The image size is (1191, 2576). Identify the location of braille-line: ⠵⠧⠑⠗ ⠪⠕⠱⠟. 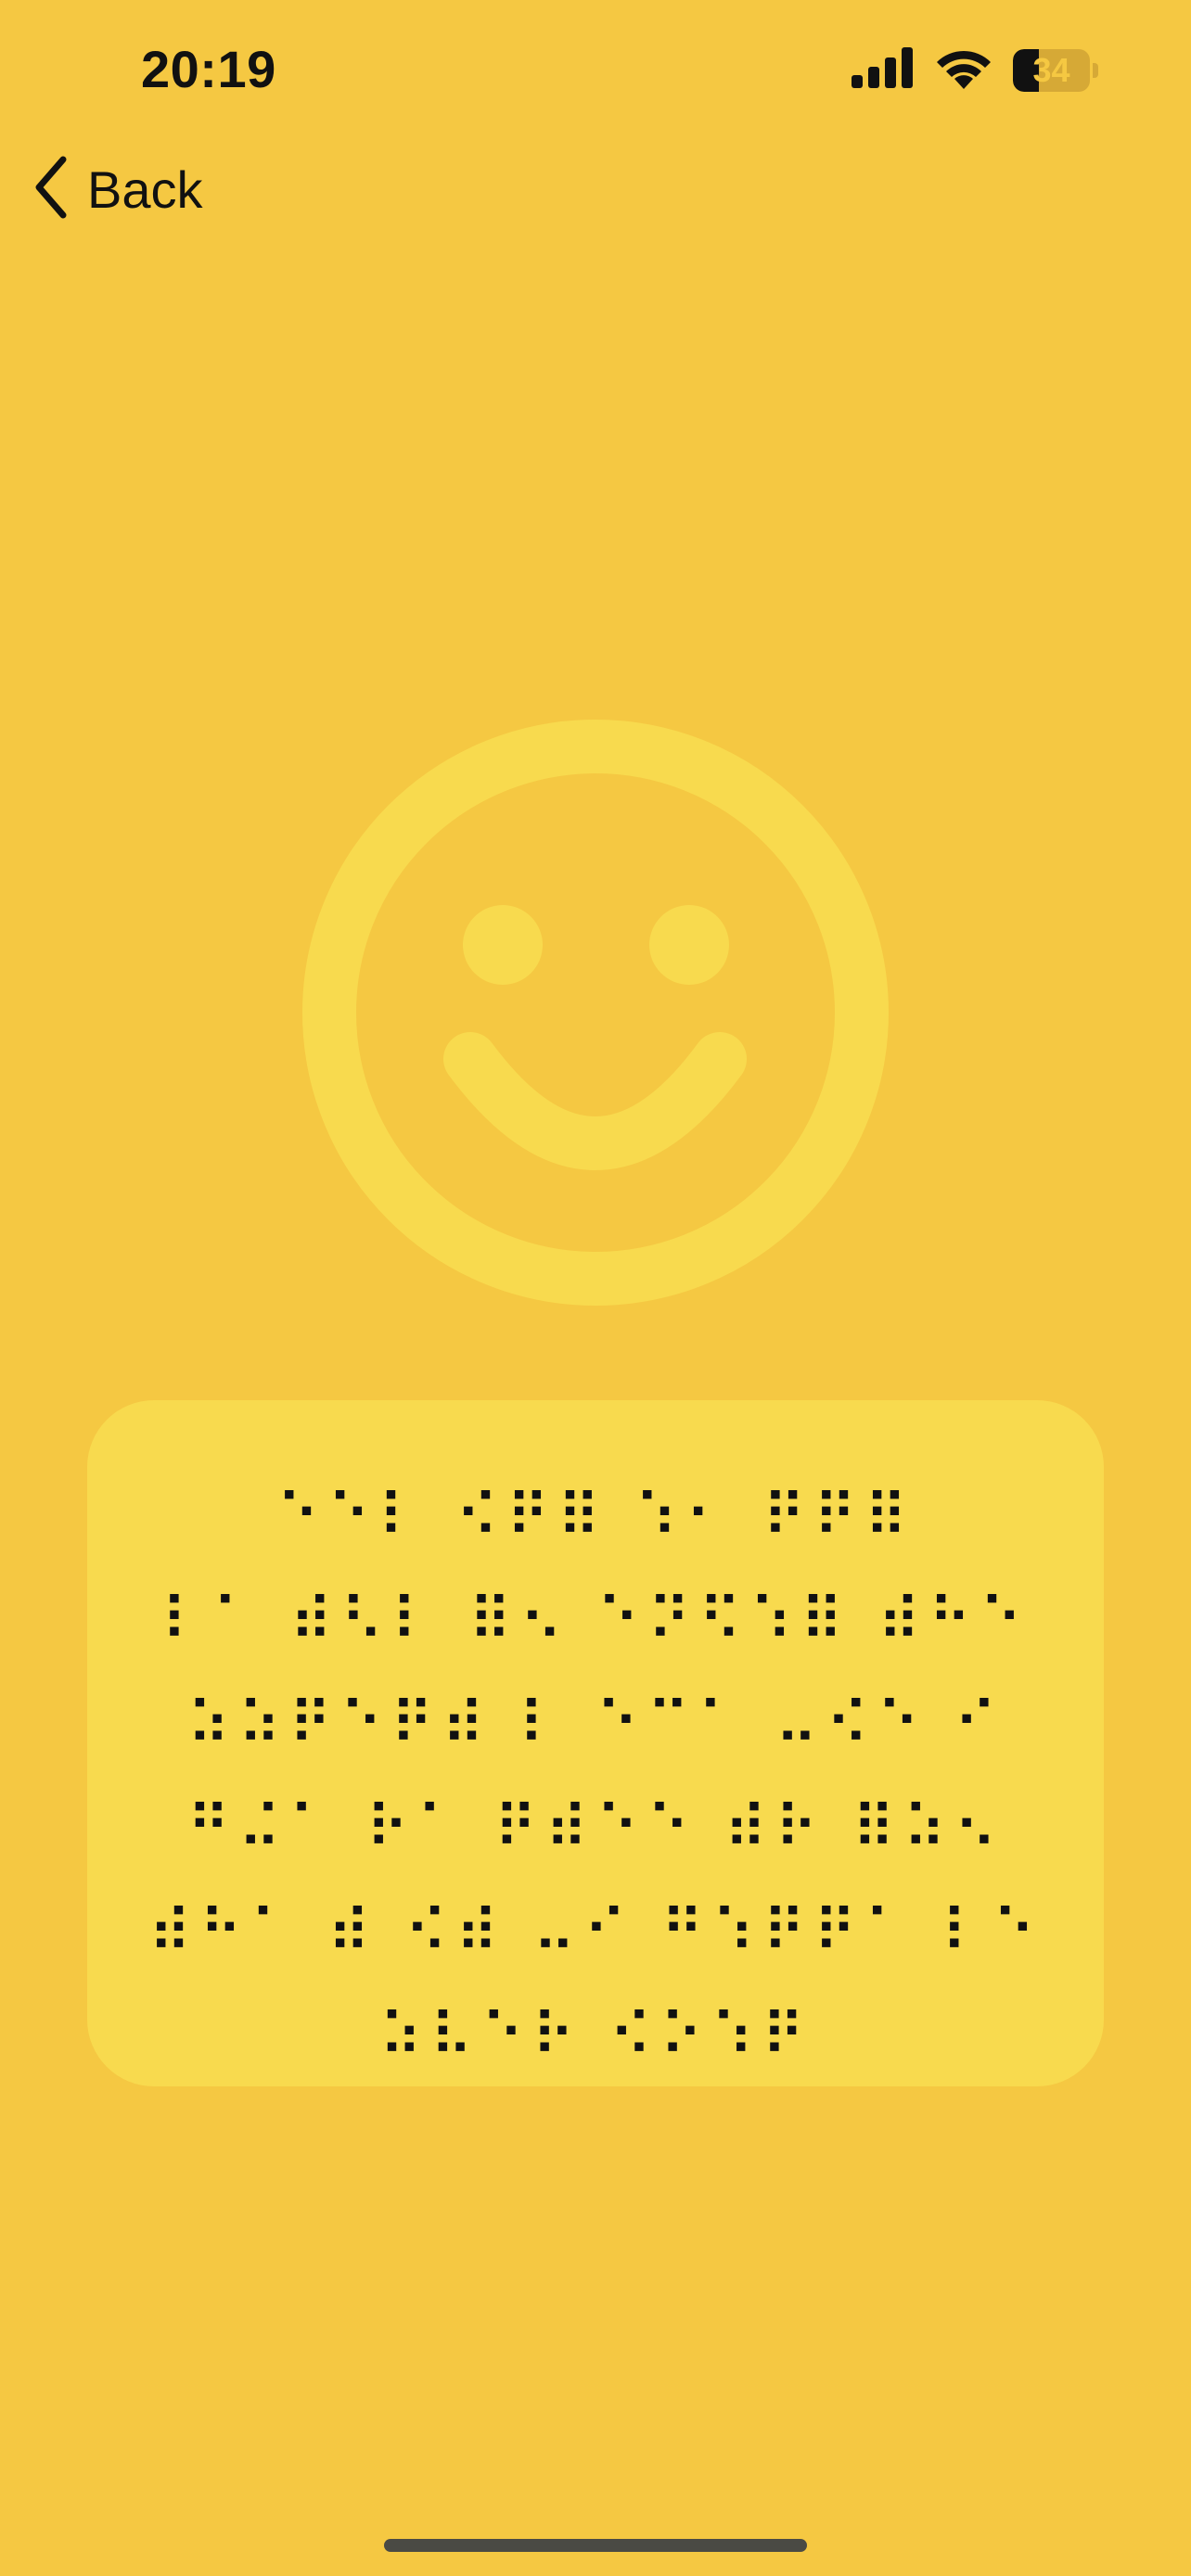
(595, 2036).